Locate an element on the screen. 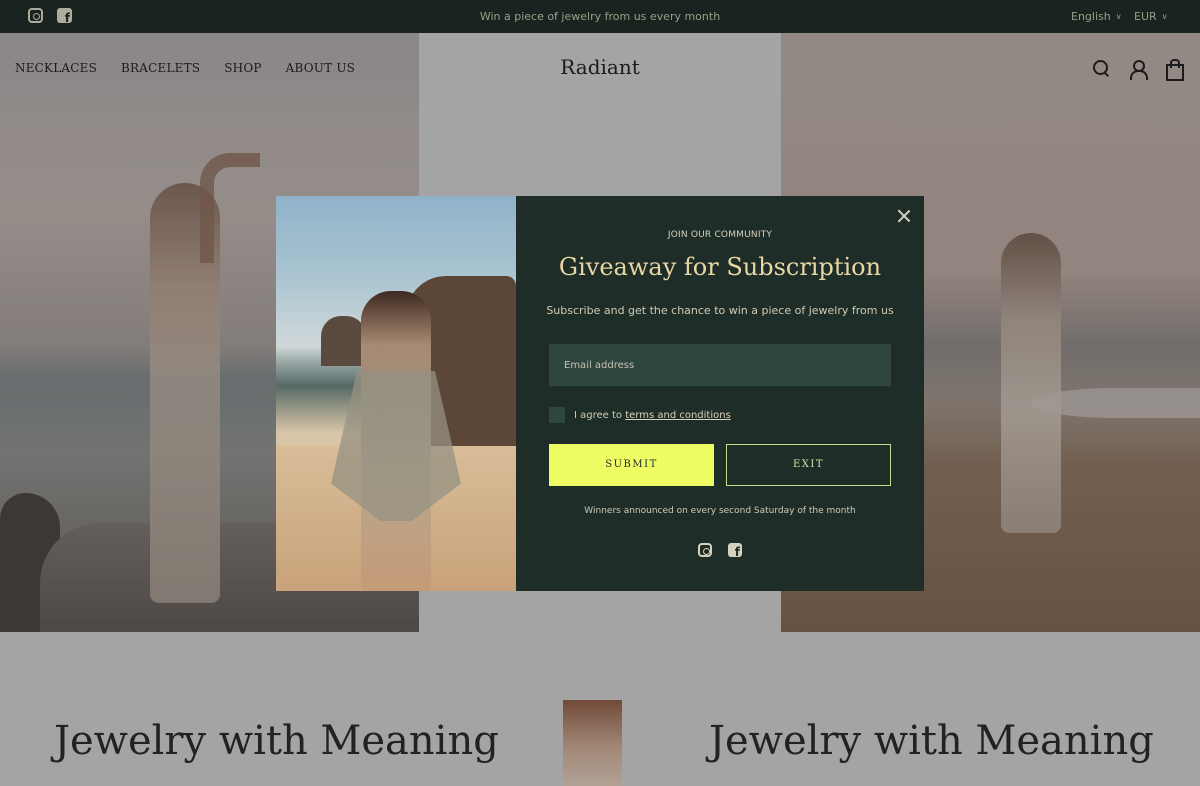 This screenshot has width=1200, height=786. agree-text: I agree to is located at coordinates (598, 415).